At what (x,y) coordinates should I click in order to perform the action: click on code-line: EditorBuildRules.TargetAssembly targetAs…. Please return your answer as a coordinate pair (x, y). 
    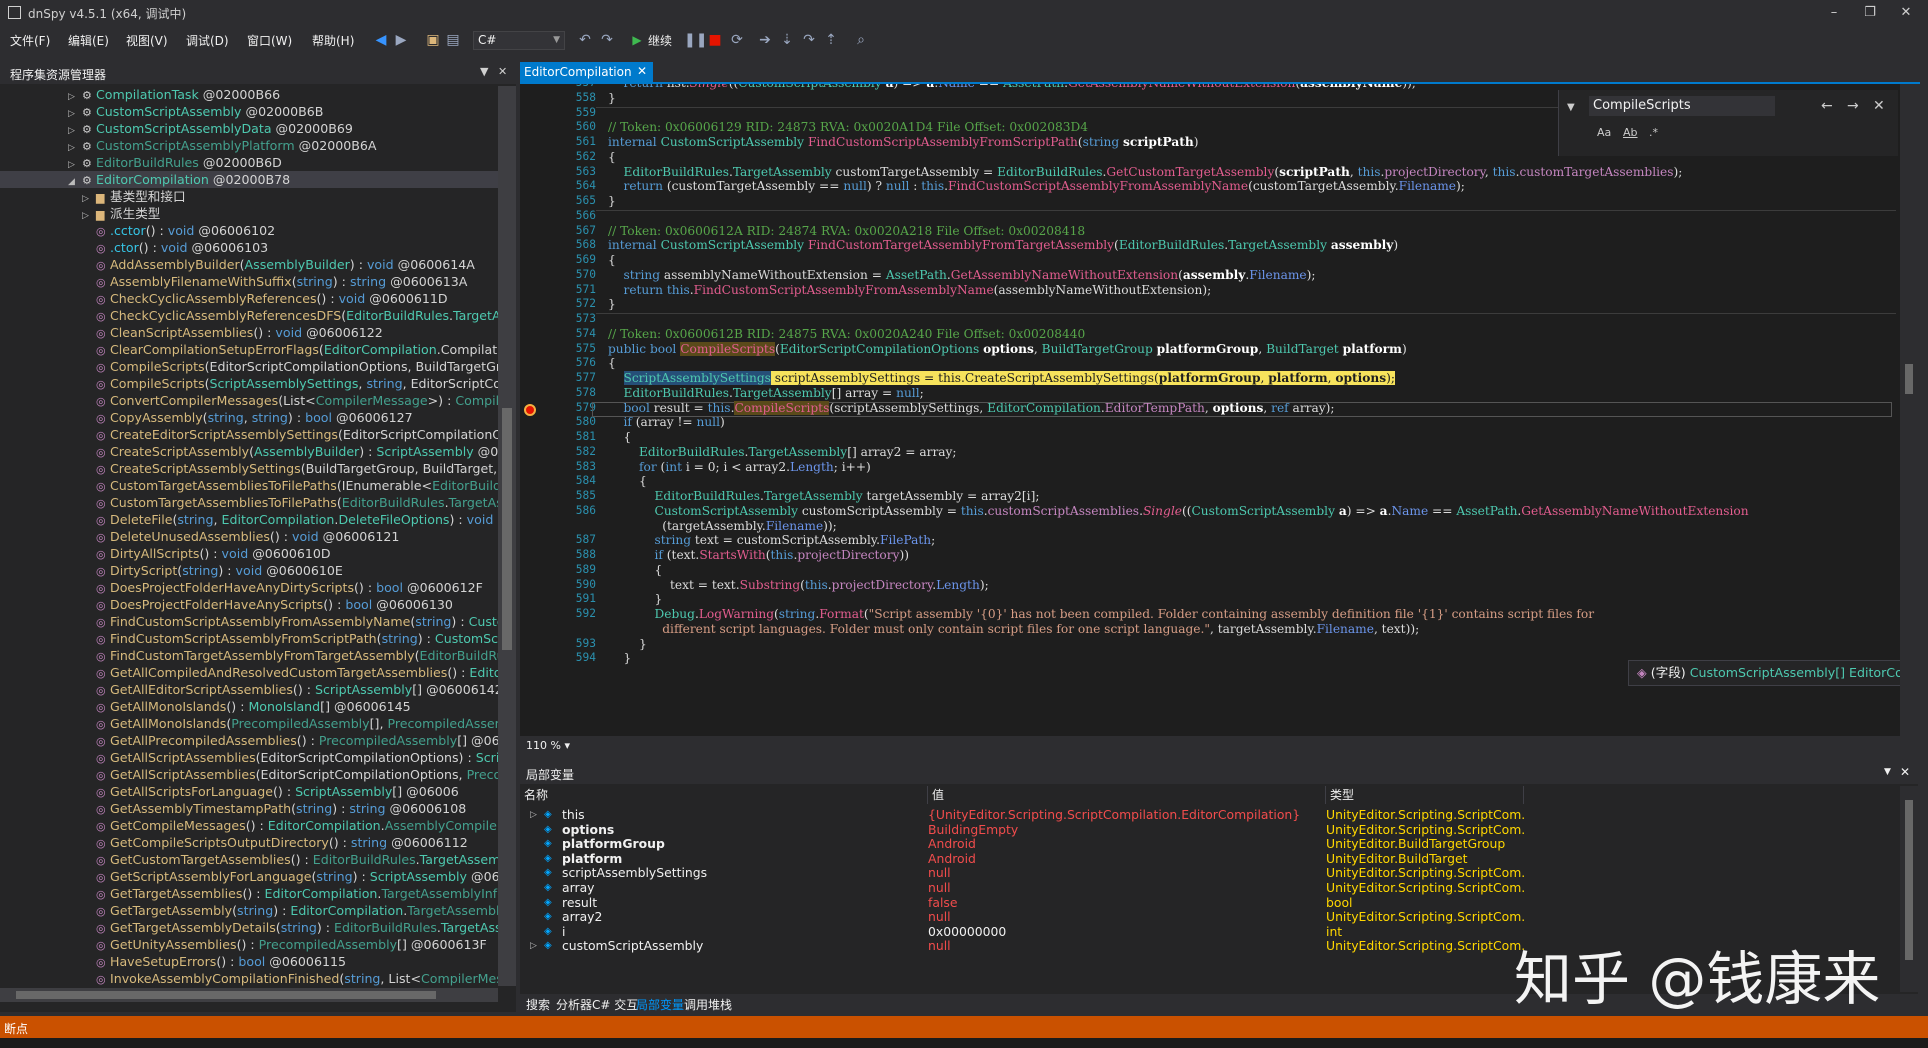
    Looking at the image, I should click on (824, 496).